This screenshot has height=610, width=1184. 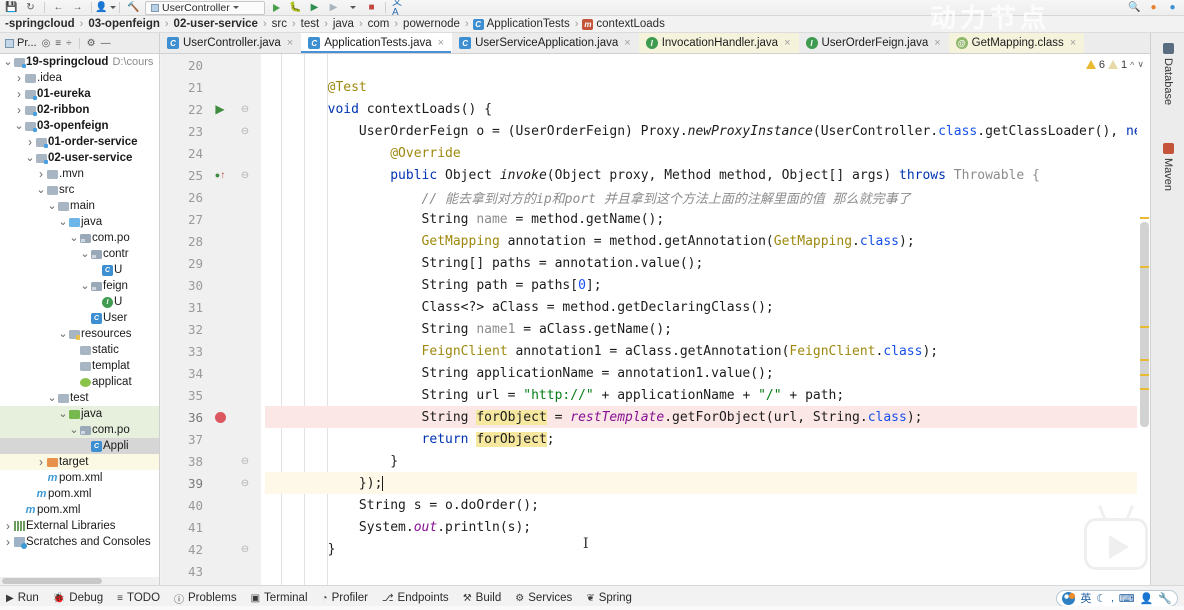 I want to click on save-icon: 💾, so click(x=11, y=8).